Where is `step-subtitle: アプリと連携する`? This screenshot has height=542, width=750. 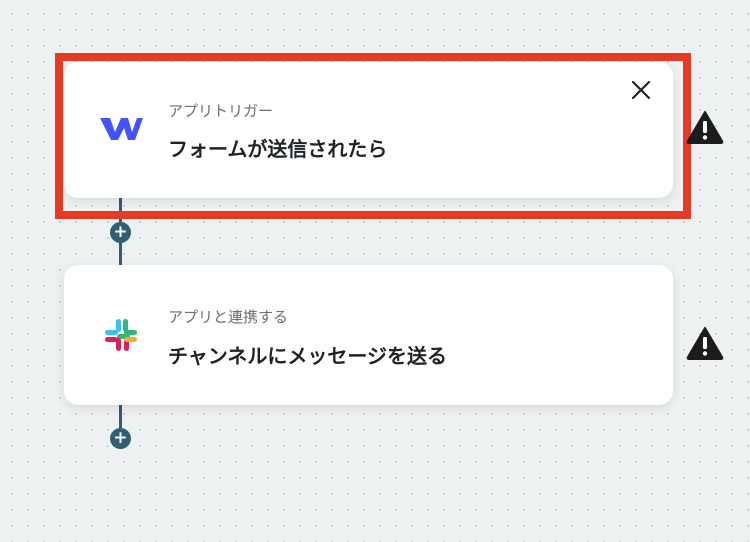
step-subtitle: アプリと連携する is located at coordinates (228, 317).